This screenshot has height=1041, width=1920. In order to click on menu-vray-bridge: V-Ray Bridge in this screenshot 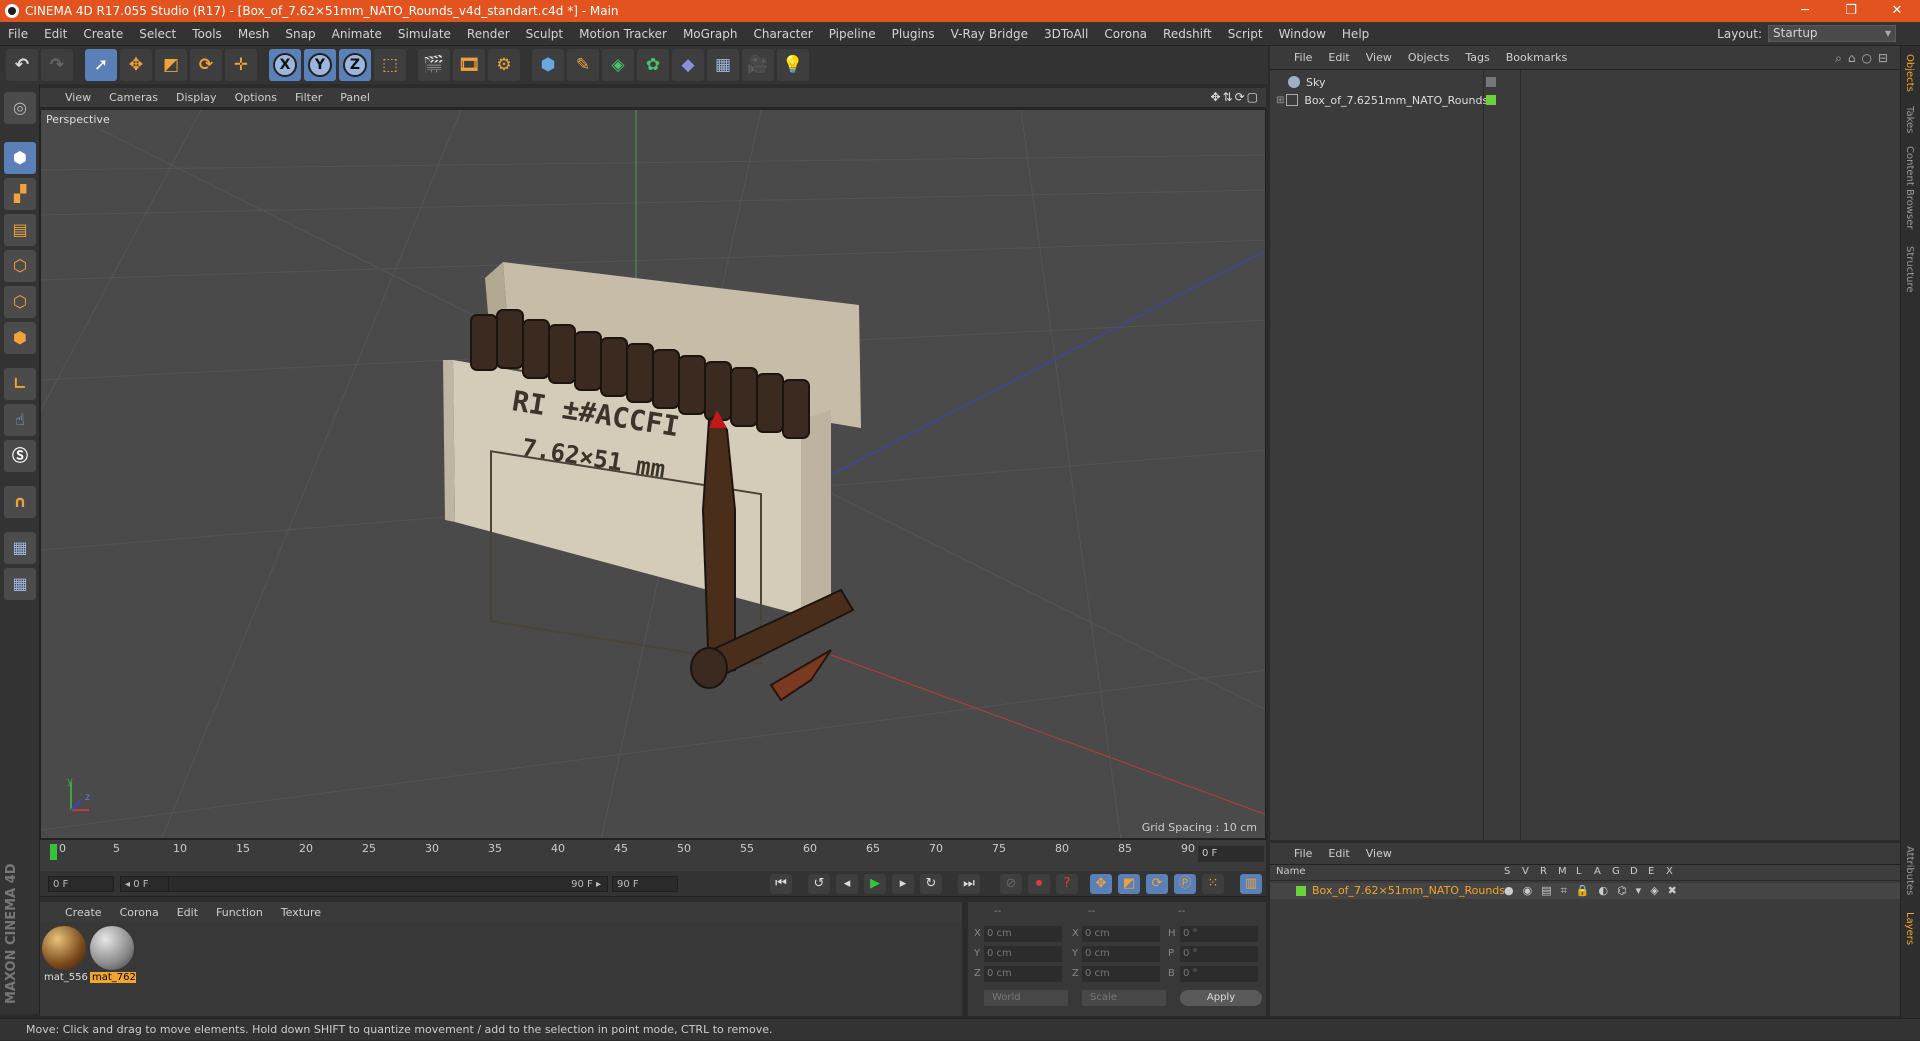, I will do `click(989, 34)`.